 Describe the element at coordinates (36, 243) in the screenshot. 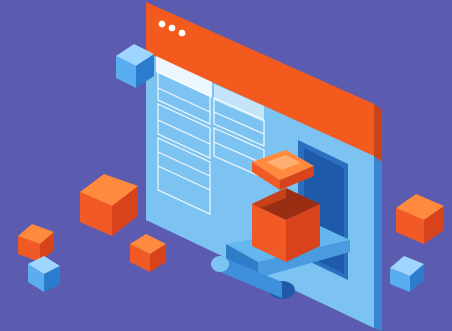

I see `orange-cube-small-left` at that location.